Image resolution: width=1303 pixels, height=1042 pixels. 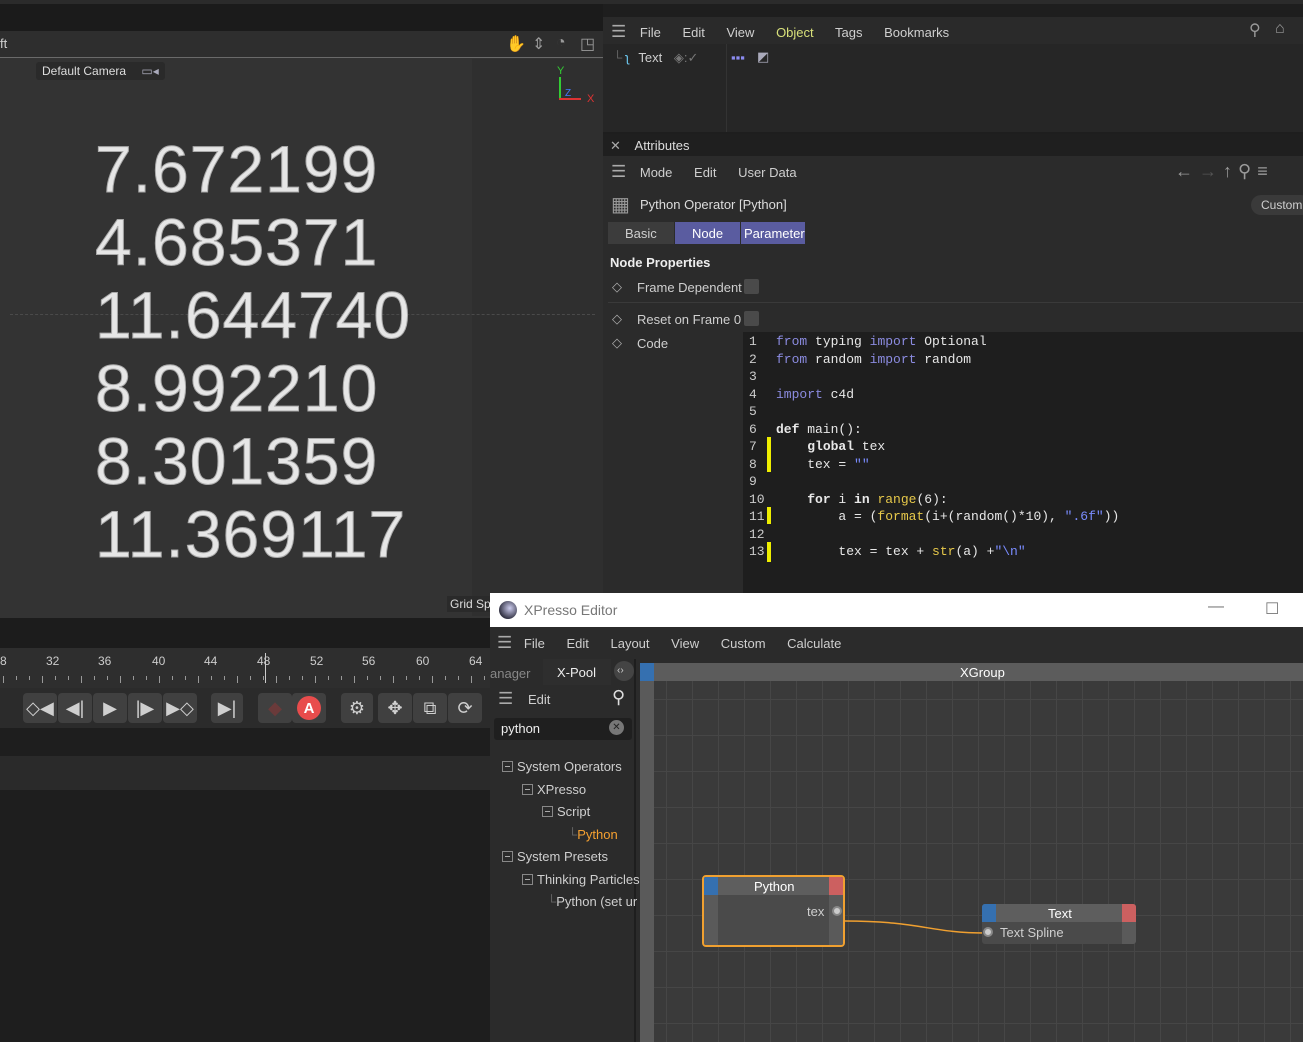 What do you see at coordinates (587, 44) in the screenshot?
I see `layout-icon: ◳` at bounding box center [587, 44].